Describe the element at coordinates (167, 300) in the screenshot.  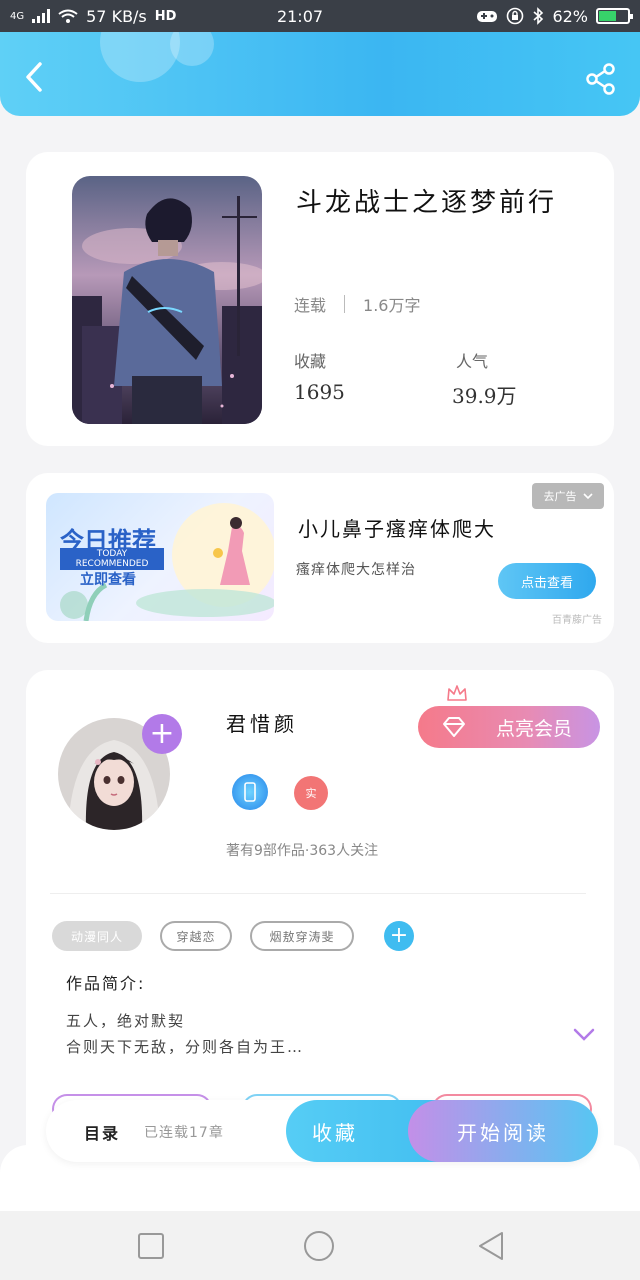
I see `book-cover` at that location.